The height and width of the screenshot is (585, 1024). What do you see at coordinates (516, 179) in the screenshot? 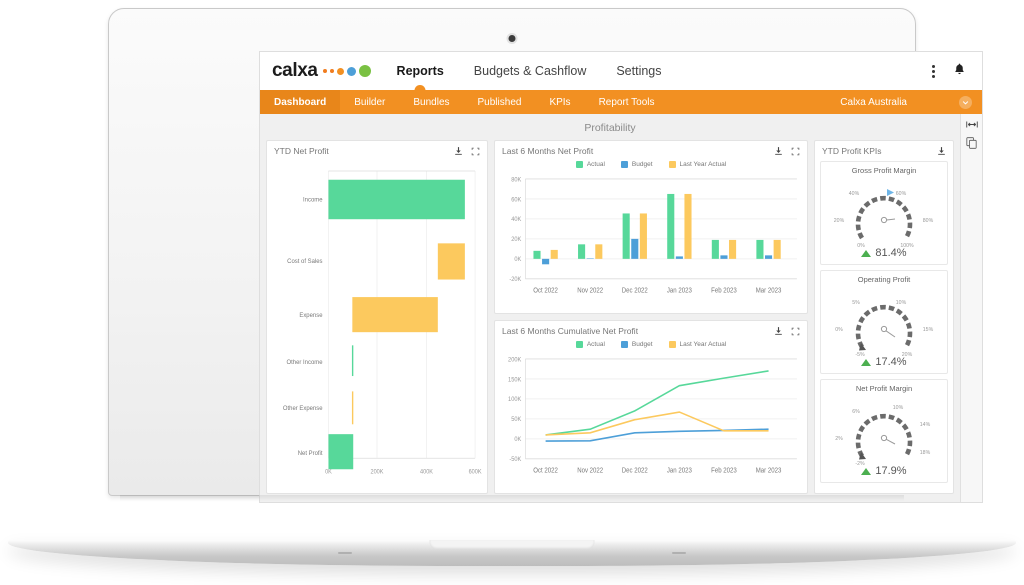
I see `svg-text: 80K` at bounding box center [516, 179].